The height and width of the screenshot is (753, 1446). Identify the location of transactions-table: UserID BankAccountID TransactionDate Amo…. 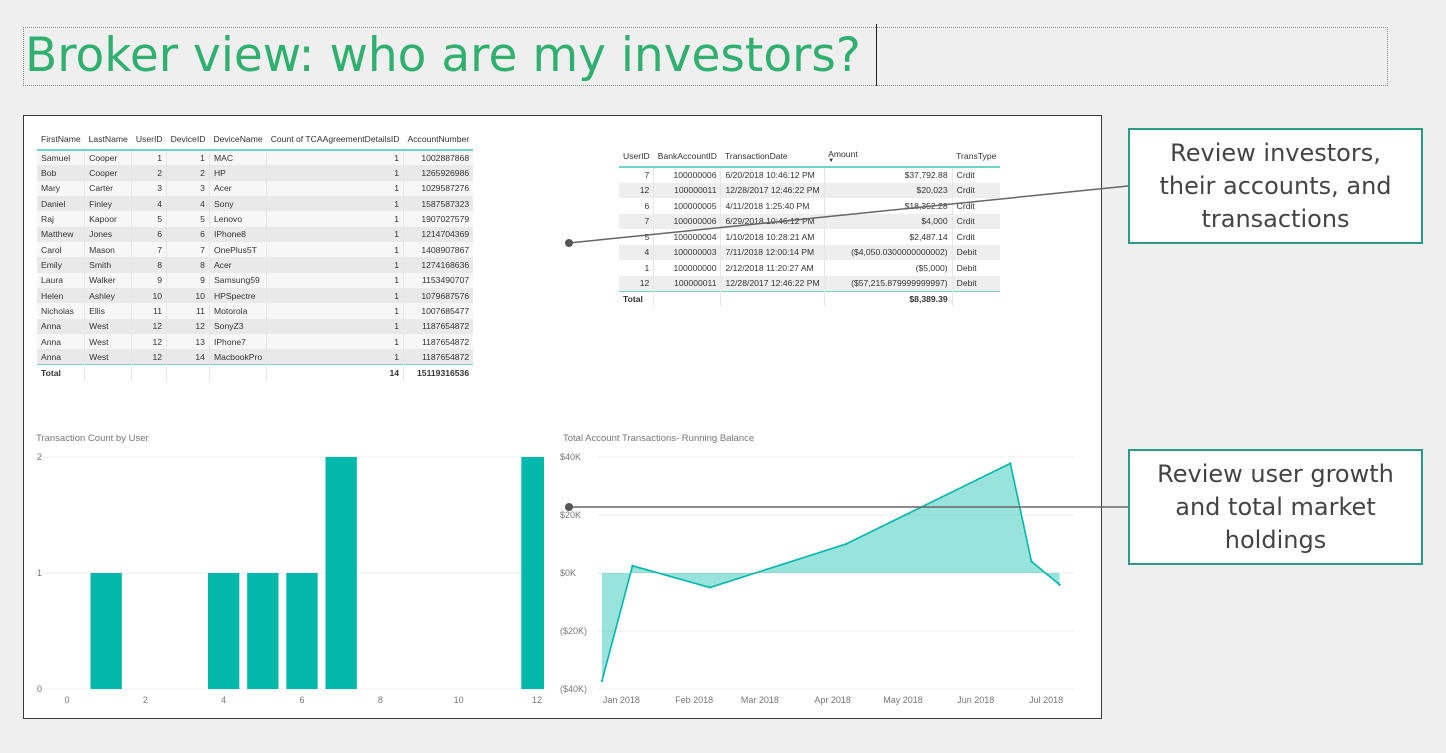
(810, 226).